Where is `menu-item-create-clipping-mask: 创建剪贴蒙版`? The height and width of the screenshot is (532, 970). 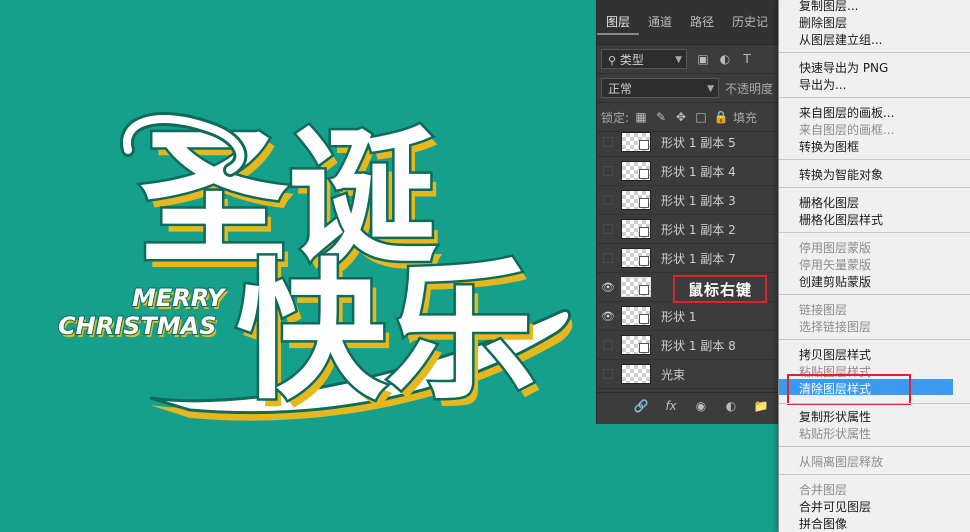
menu-item-create-clipping-mask: 创建剪贴蒙版 is located at coordinates (835, 281).